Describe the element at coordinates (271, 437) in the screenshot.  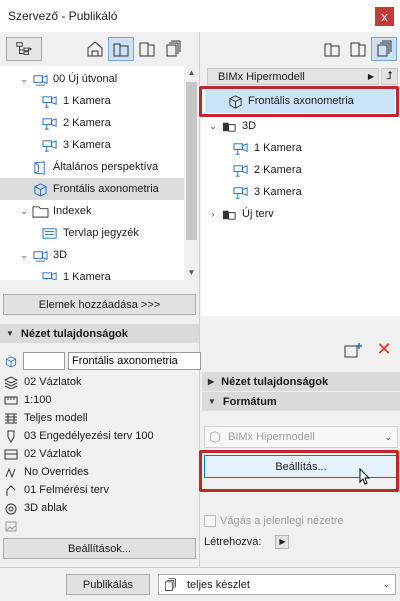
I see `format-value: BIMx Hipermodell` at that location.